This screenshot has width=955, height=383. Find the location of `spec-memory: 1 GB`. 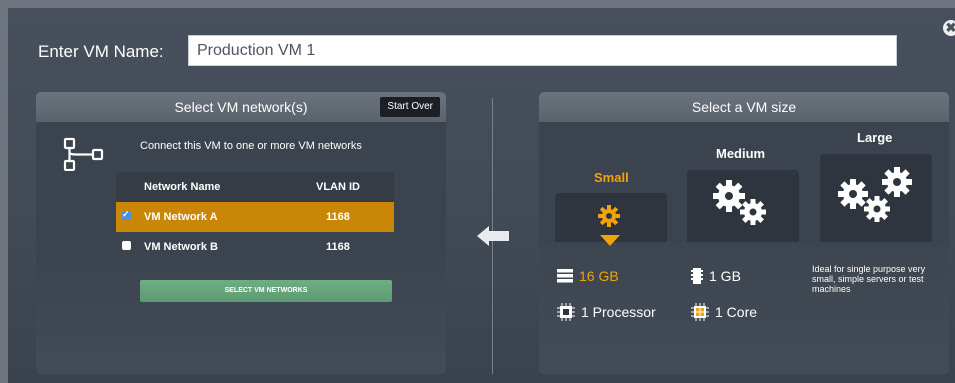

spec-memory: 1 GB is located at coordinates (716, 277).